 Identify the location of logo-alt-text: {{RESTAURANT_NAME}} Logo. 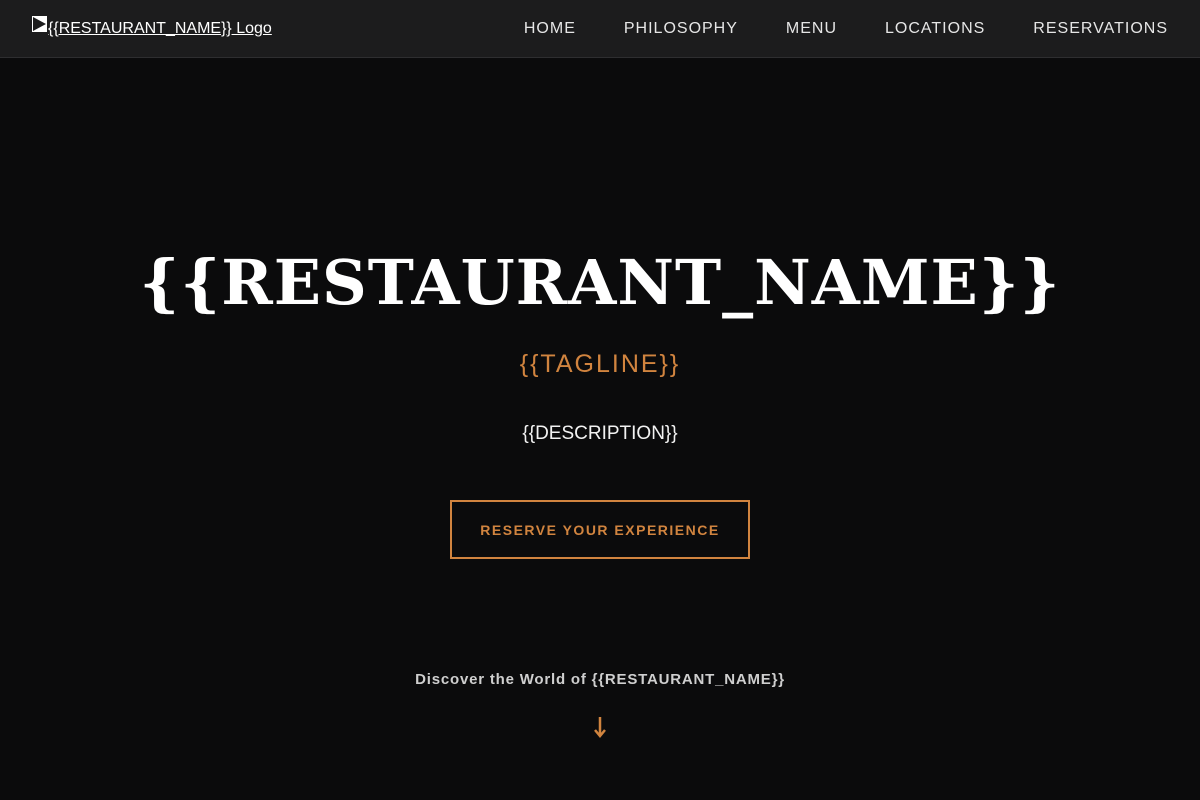
(160, 28).